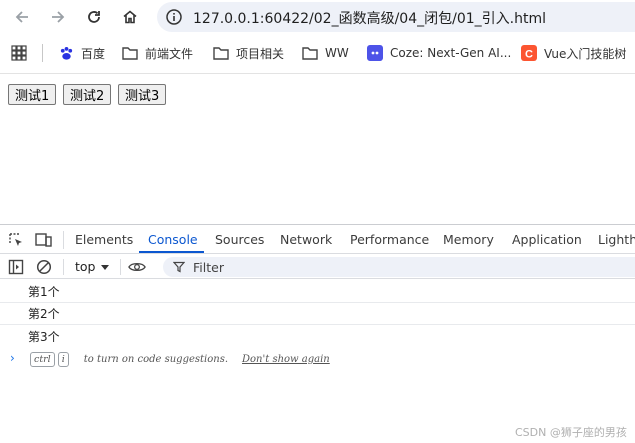  I want to click on eye-icon, so click(137, 267).